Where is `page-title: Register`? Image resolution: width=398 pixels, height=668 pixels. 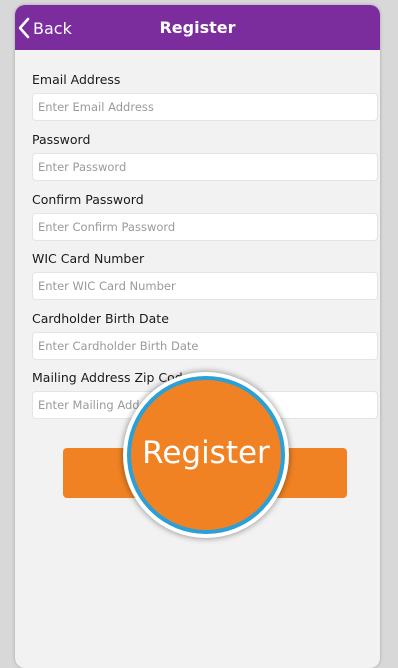 page-title: Register is located at coordinates (197, 27).